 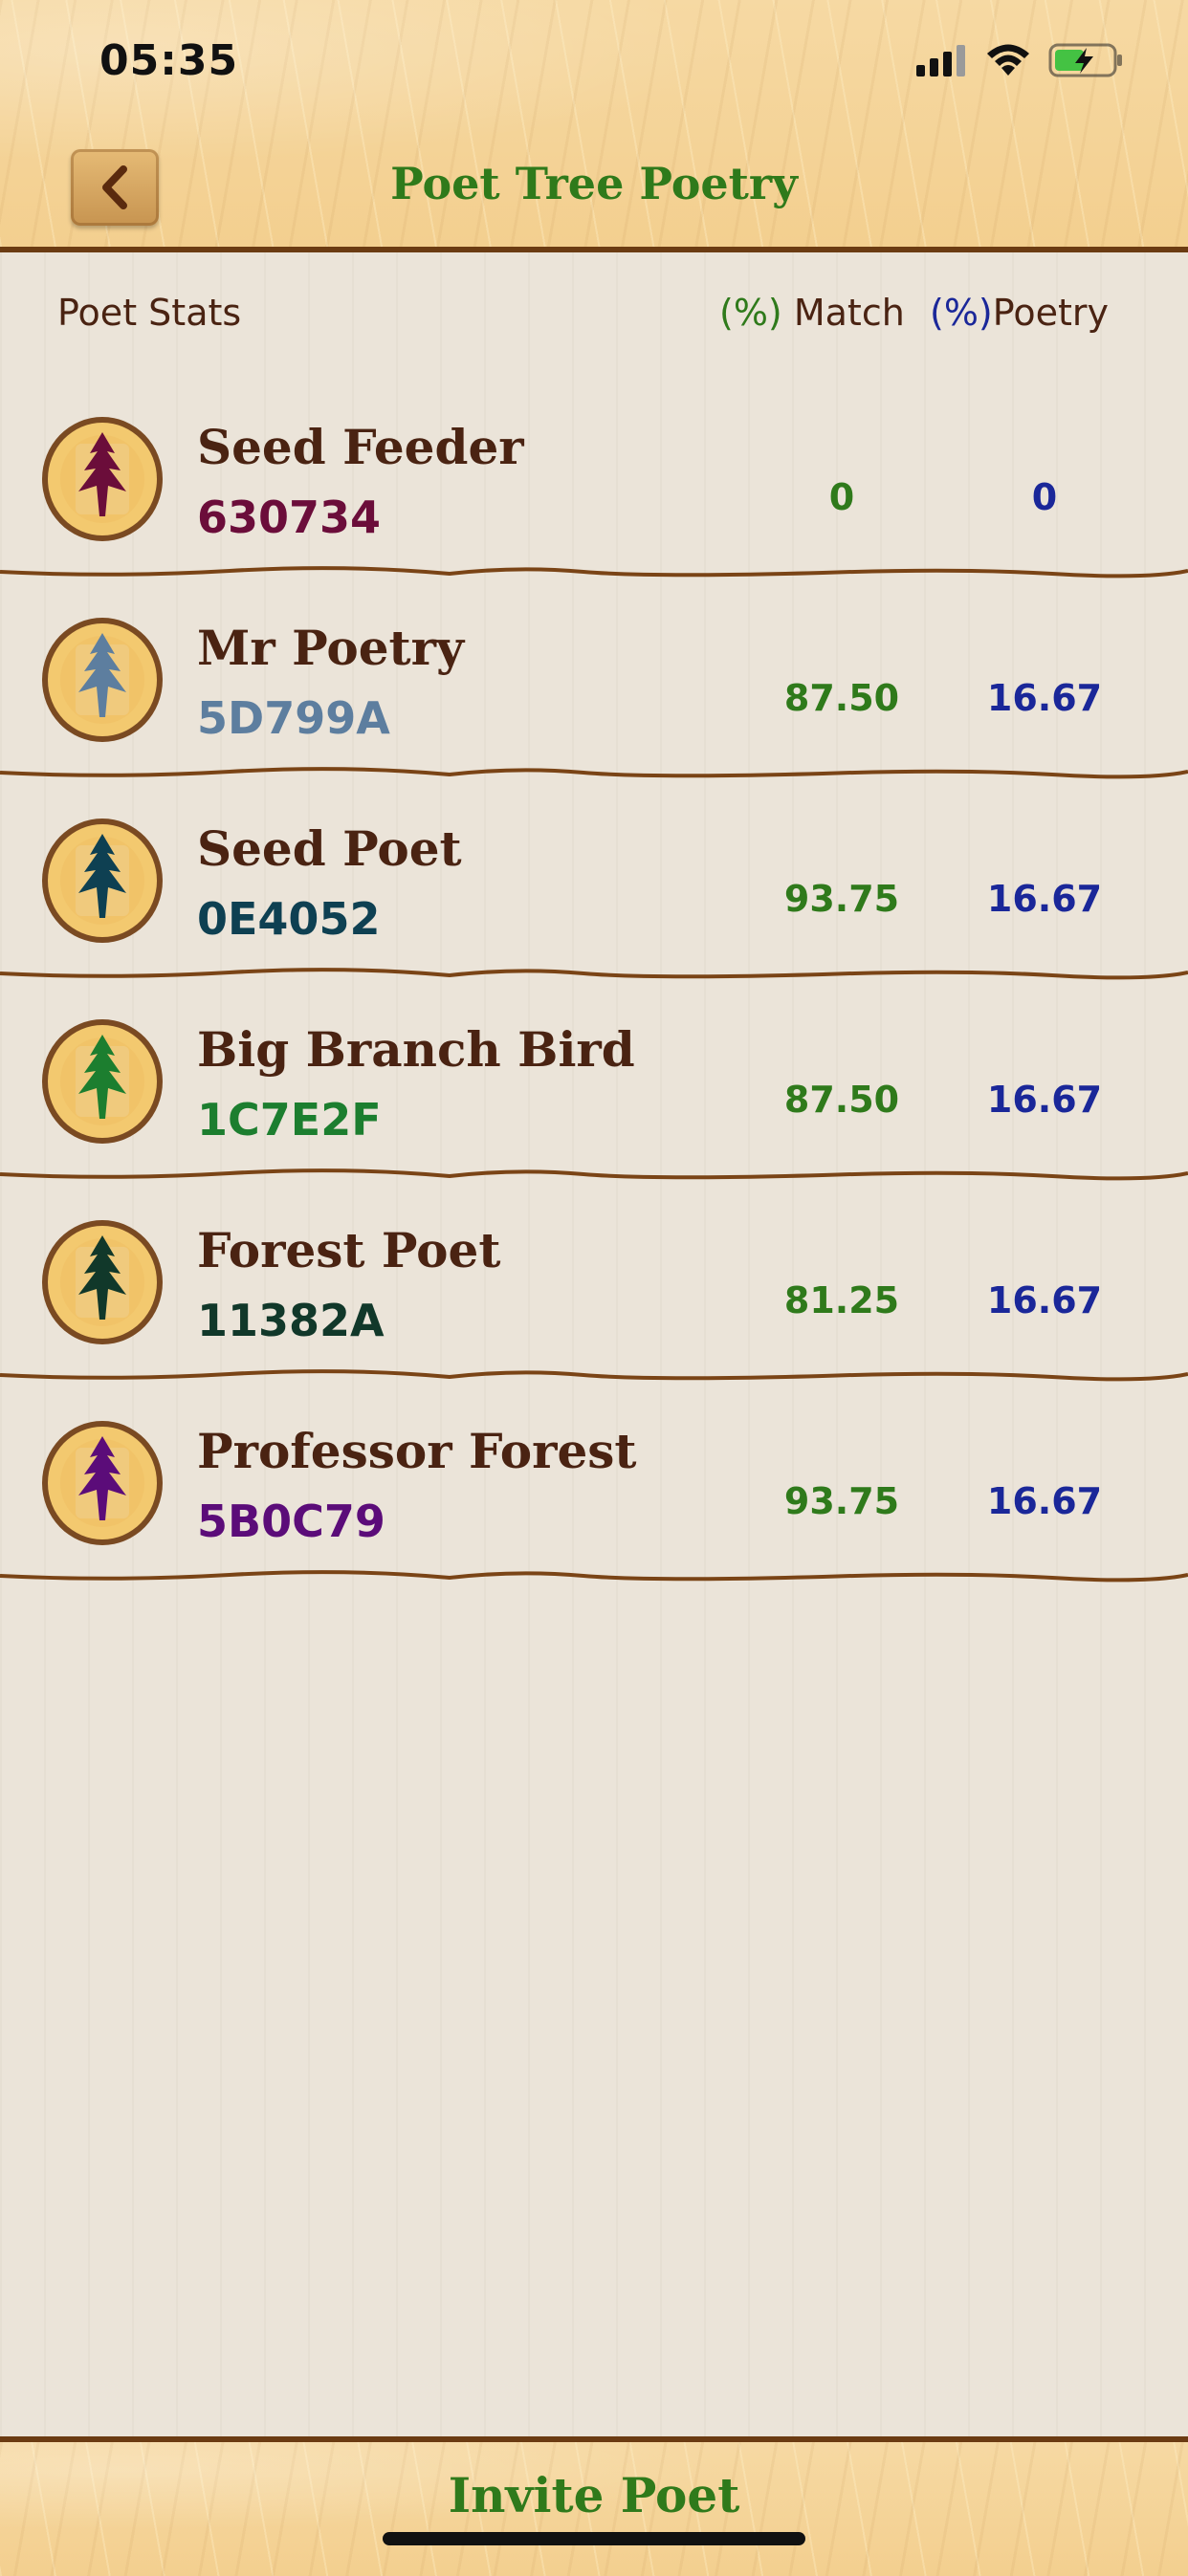 What do you see at coordinates (289, 1120) in the screenshot?
I see `poet-code: 1C7E2F` at bounding box center [289, 1120].